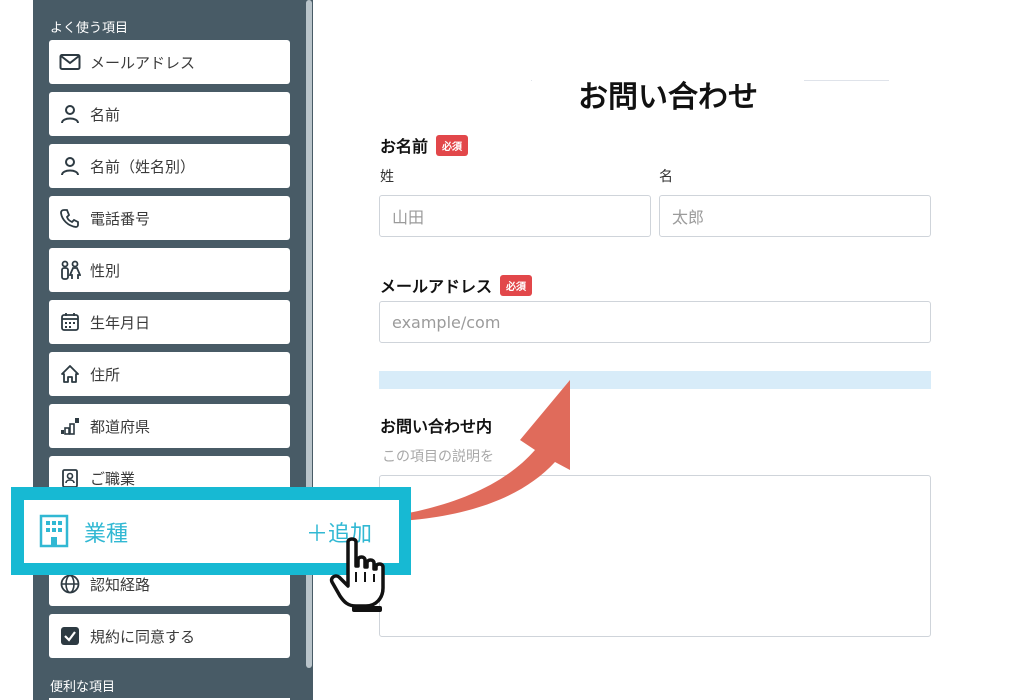 Image resolution: width=1033 pixels, height=700 pixels. I want to click on palette-item-label: 性別, so click(105, 270).